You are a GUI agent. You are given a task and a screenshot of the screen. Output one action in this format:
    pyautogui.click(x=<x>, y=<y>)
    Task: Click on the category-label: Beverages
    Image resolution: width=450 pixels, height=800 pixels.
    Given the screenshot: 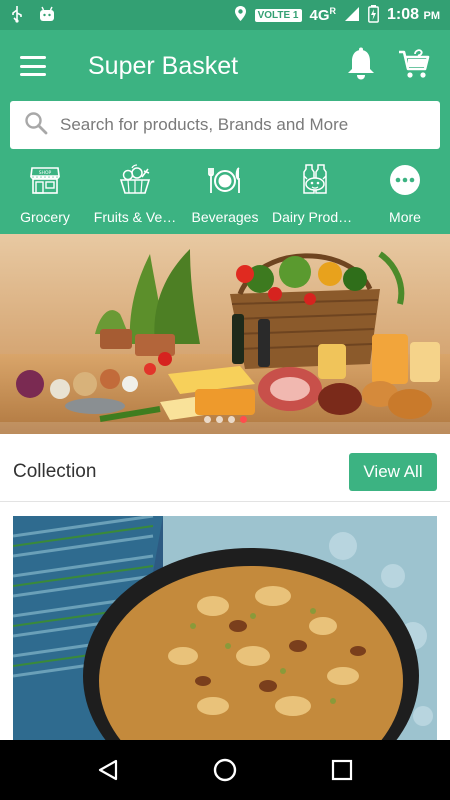 What is the action you would take?
    pyautogui.click(x=225, y=217)
    